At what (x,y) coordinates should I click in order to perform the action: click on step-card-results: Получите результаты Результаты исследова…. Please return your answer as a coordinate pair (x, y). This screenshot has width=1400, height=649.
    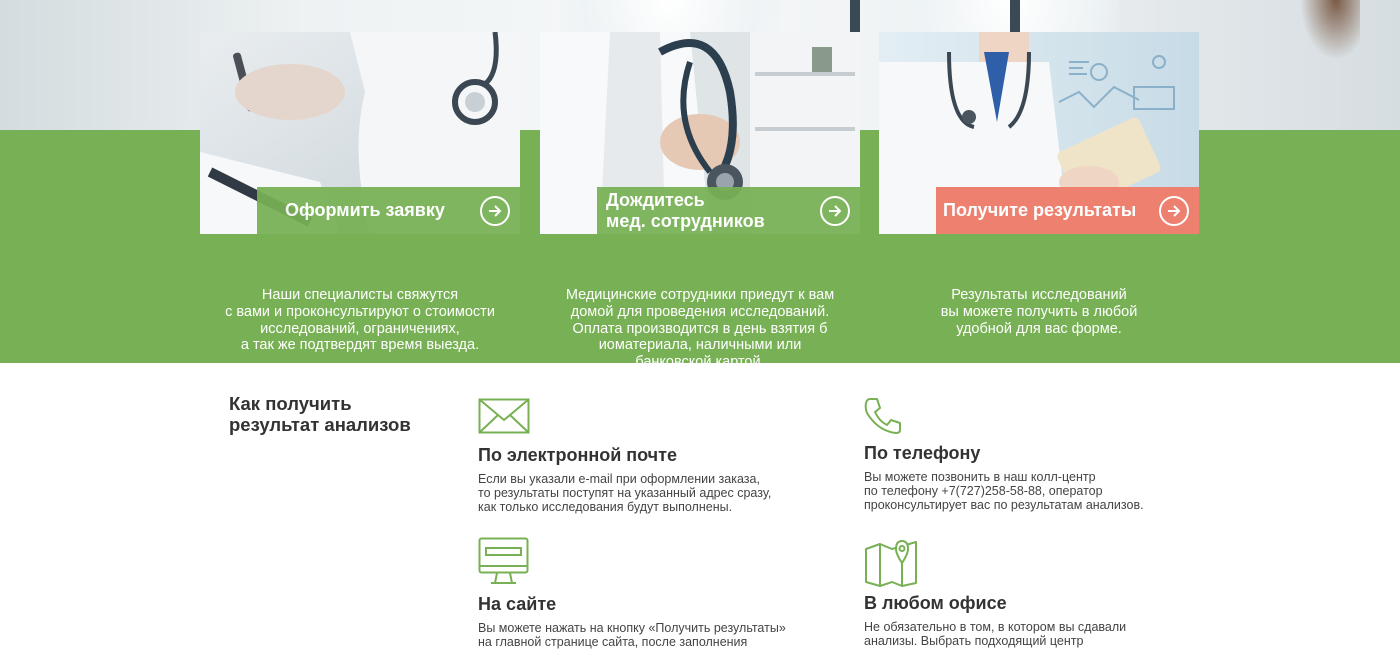
    Looking at the image, I should click on (1039, 184).